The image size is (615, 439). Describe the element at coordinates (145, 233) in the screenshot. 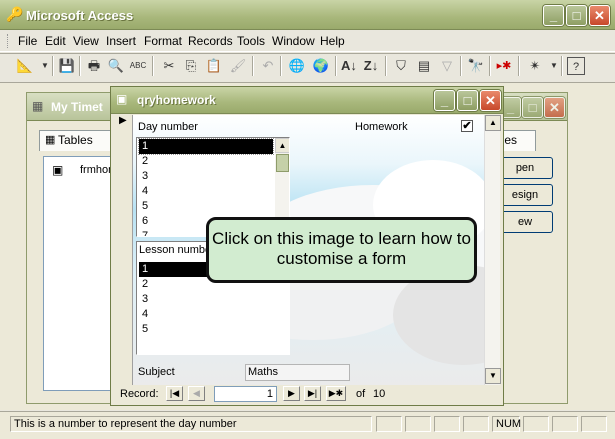

I see `list-item-text: 7` at that location.